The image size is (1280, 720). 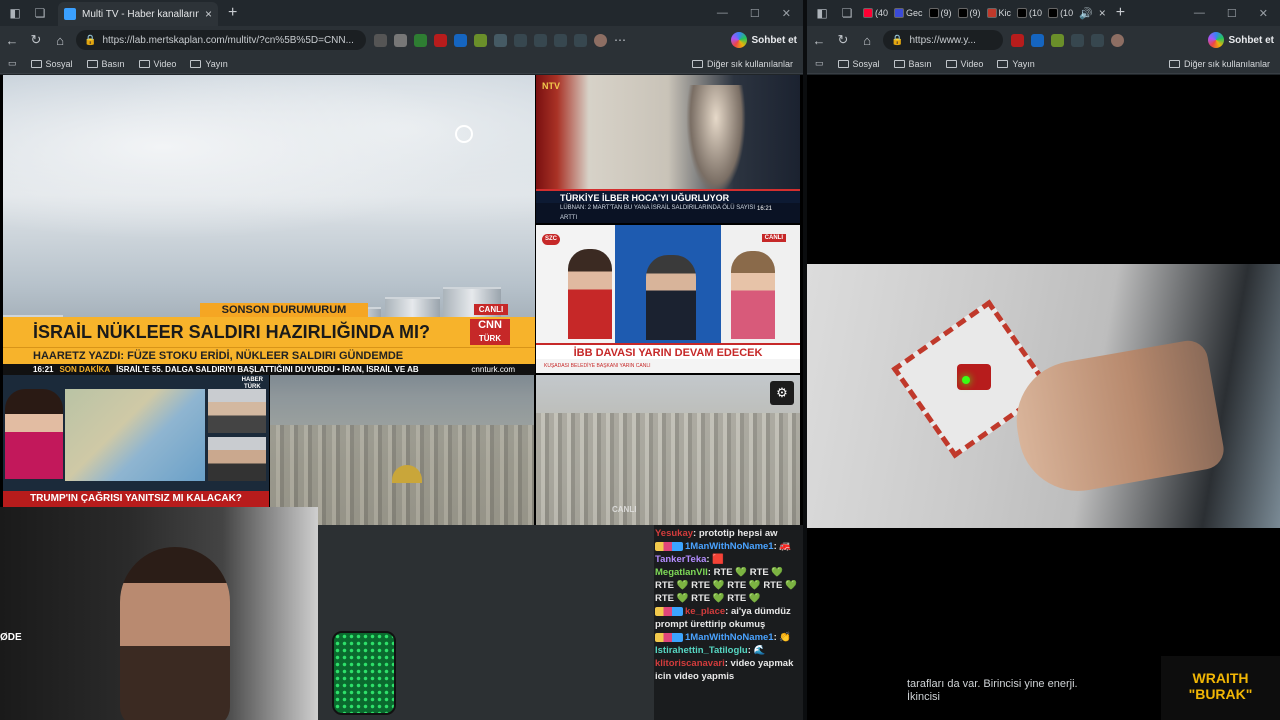 What do you see at coordinates (868, 13) in the screenshot?
I see `tab-favicon-icon` at bounding box center [868, 13].